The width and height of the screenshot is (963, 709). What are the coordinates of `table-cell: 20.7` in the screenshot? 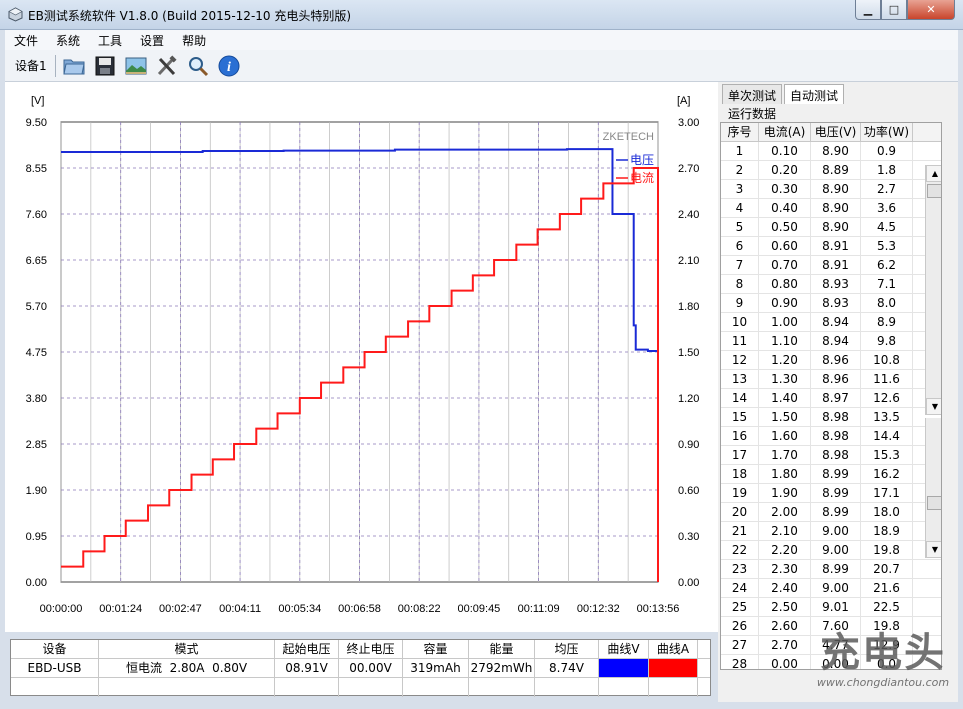 It's located at (887, 569).